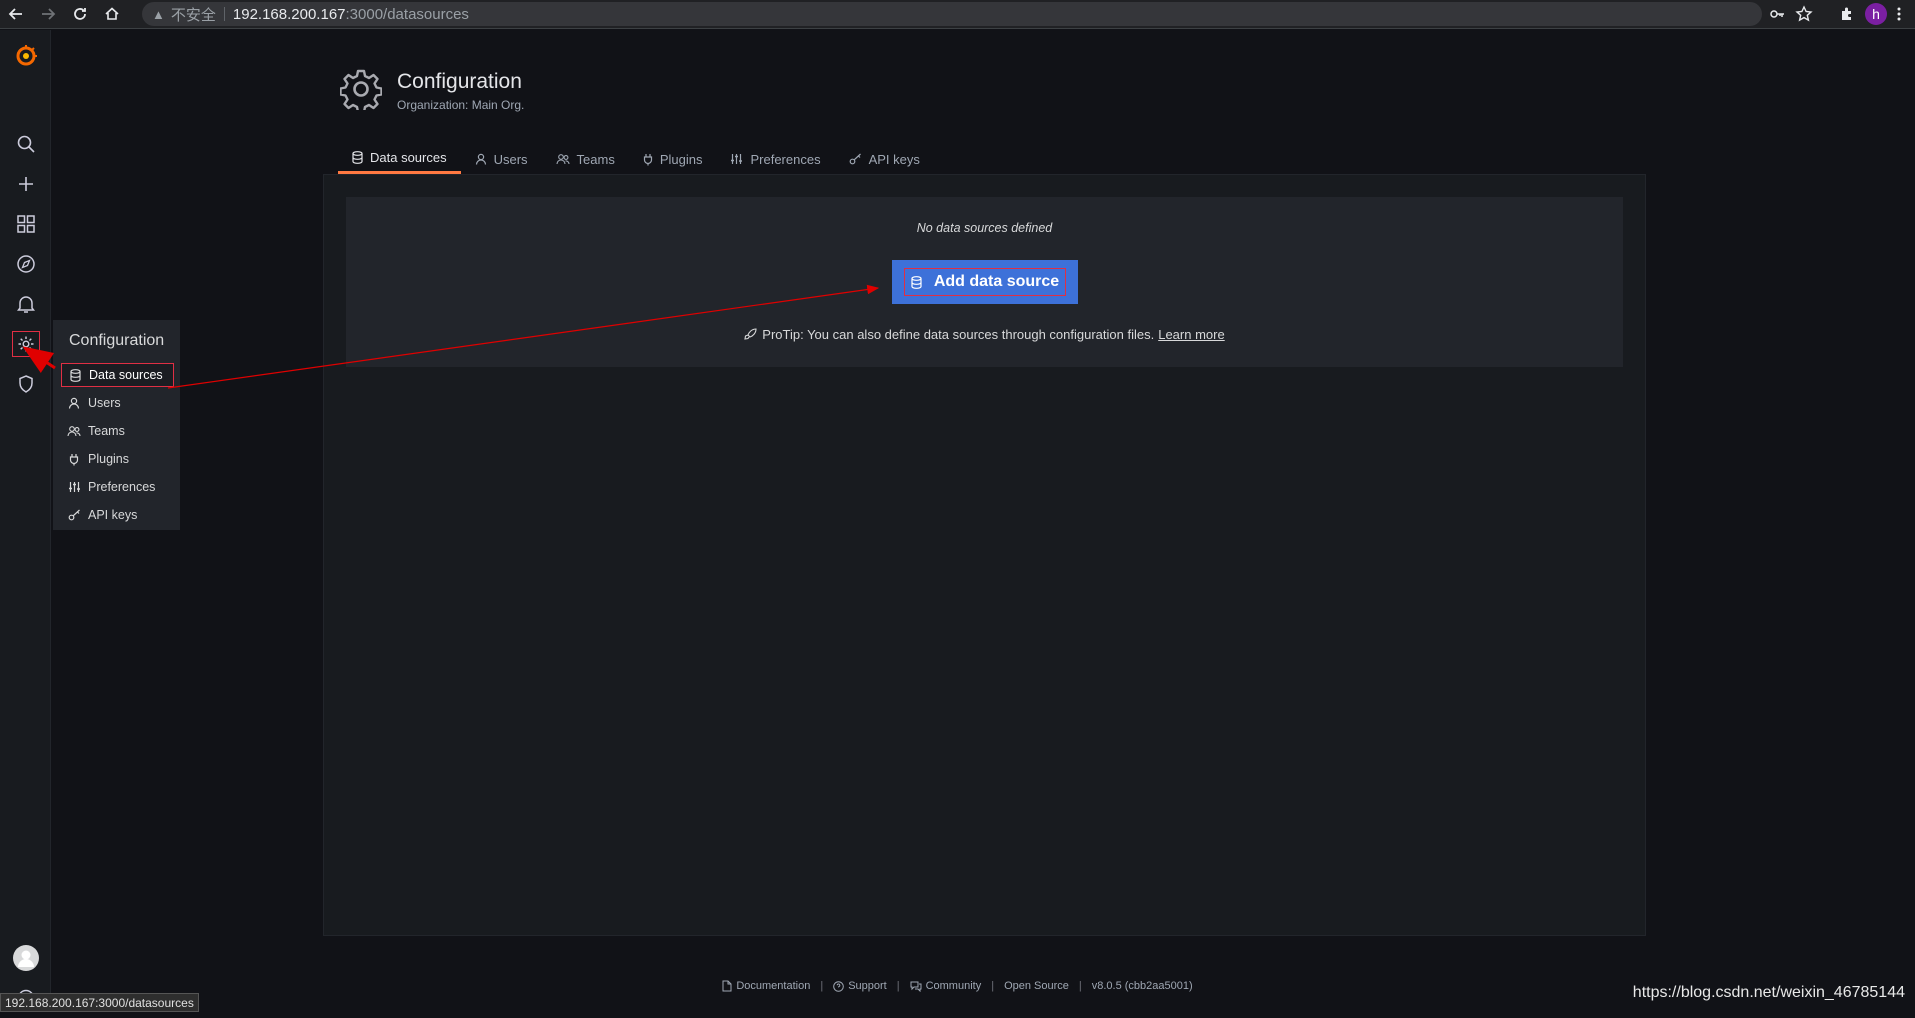 Image resolution: width=1915 pixels, height=1018 pixels. What do you see at coordinates (916, 986) in the screenshot?
I see `comment-icon` at bounding box center [916, 986].